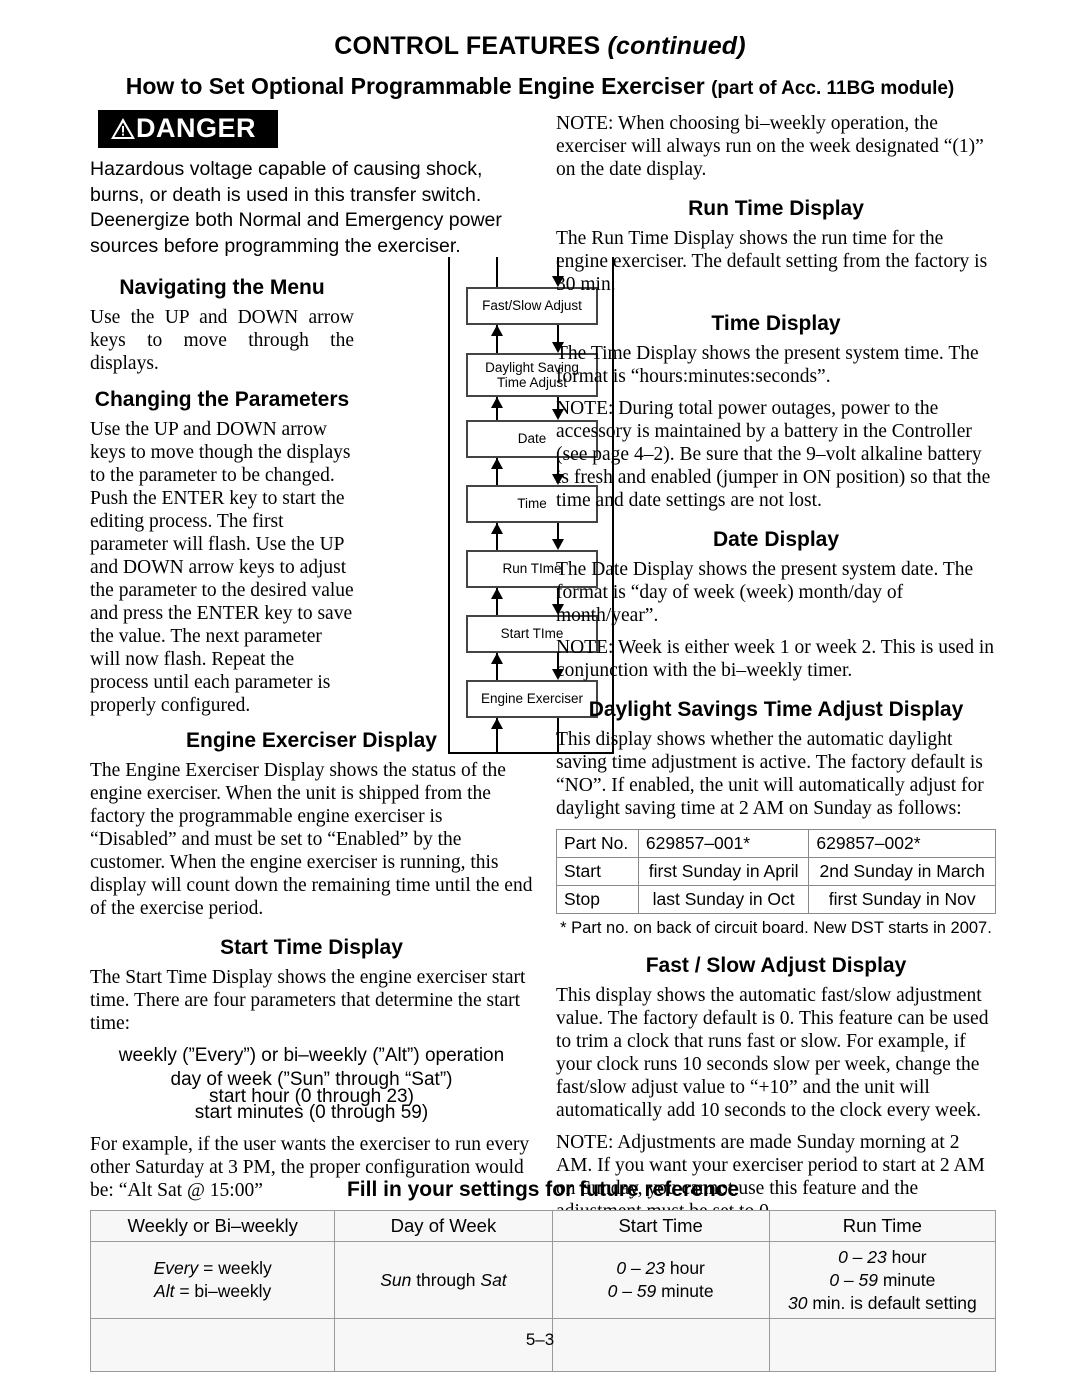 Image resolution: width=1080 pixels, height=1397 pixels. I want to click on settings-def: through, so click(446, 1279).